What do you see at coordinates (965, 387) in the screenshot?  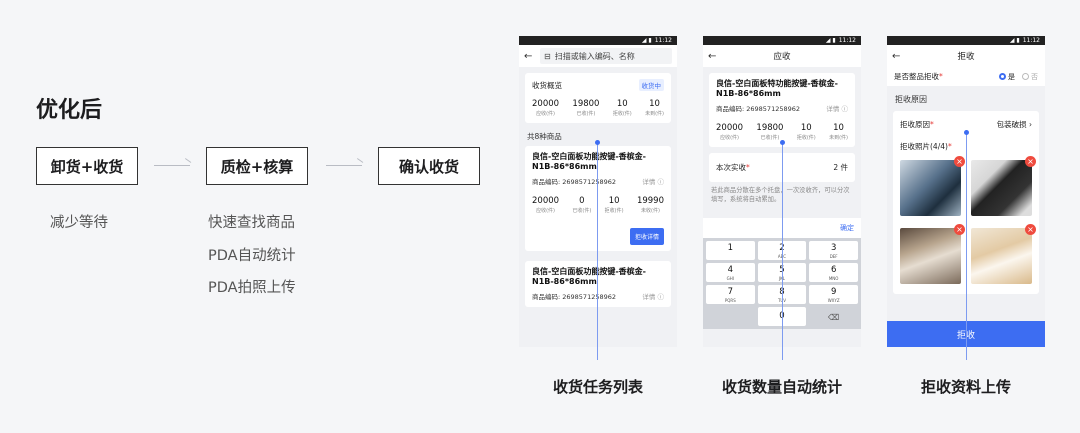 I see `caption-reject-upload: 拒收资料上传` at bounding box center [965, 387].